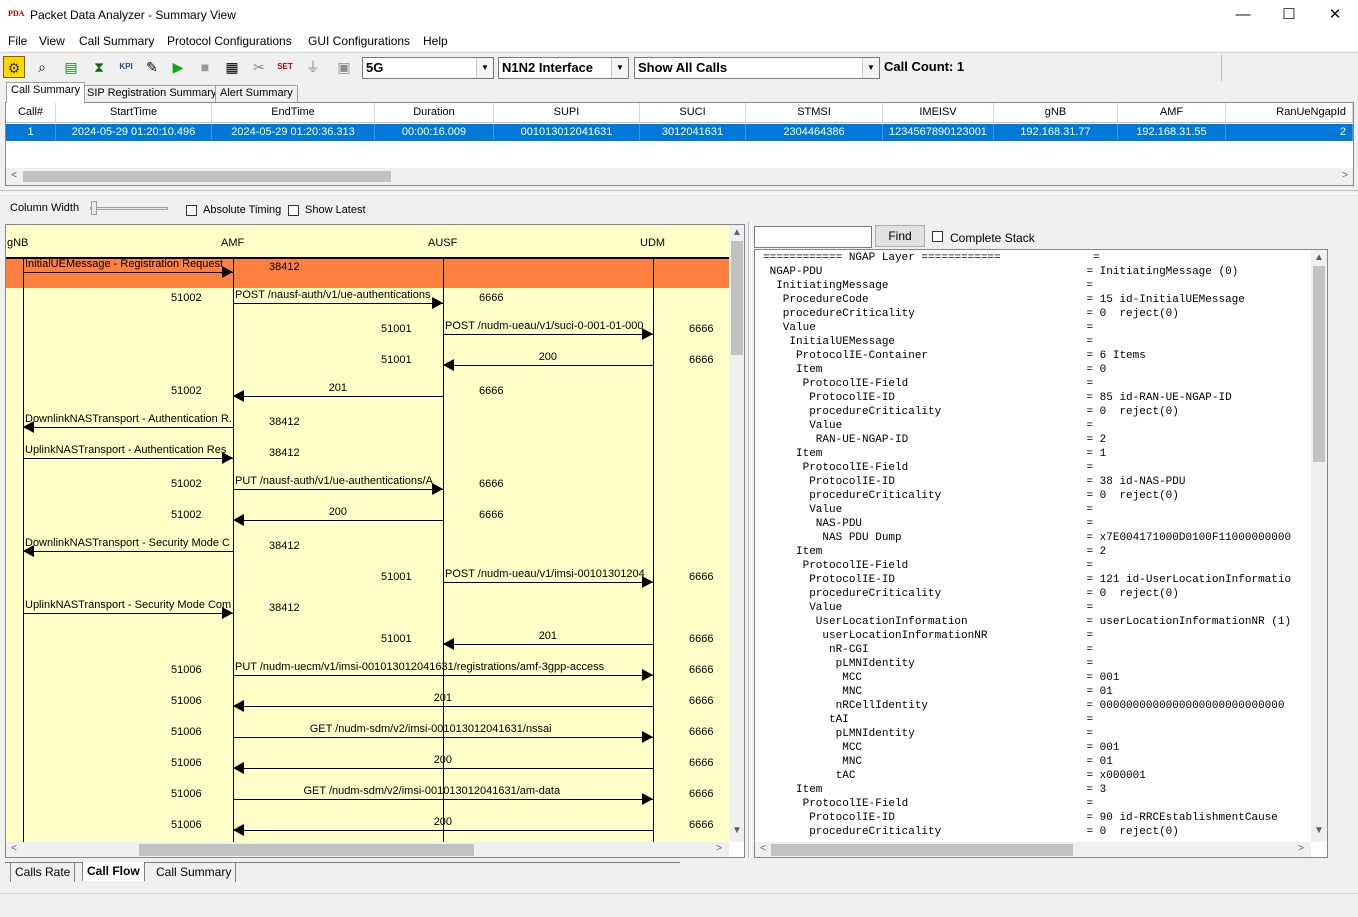  I want to click on flow-horizontal-scrollbar: < >, so click(367, 849).